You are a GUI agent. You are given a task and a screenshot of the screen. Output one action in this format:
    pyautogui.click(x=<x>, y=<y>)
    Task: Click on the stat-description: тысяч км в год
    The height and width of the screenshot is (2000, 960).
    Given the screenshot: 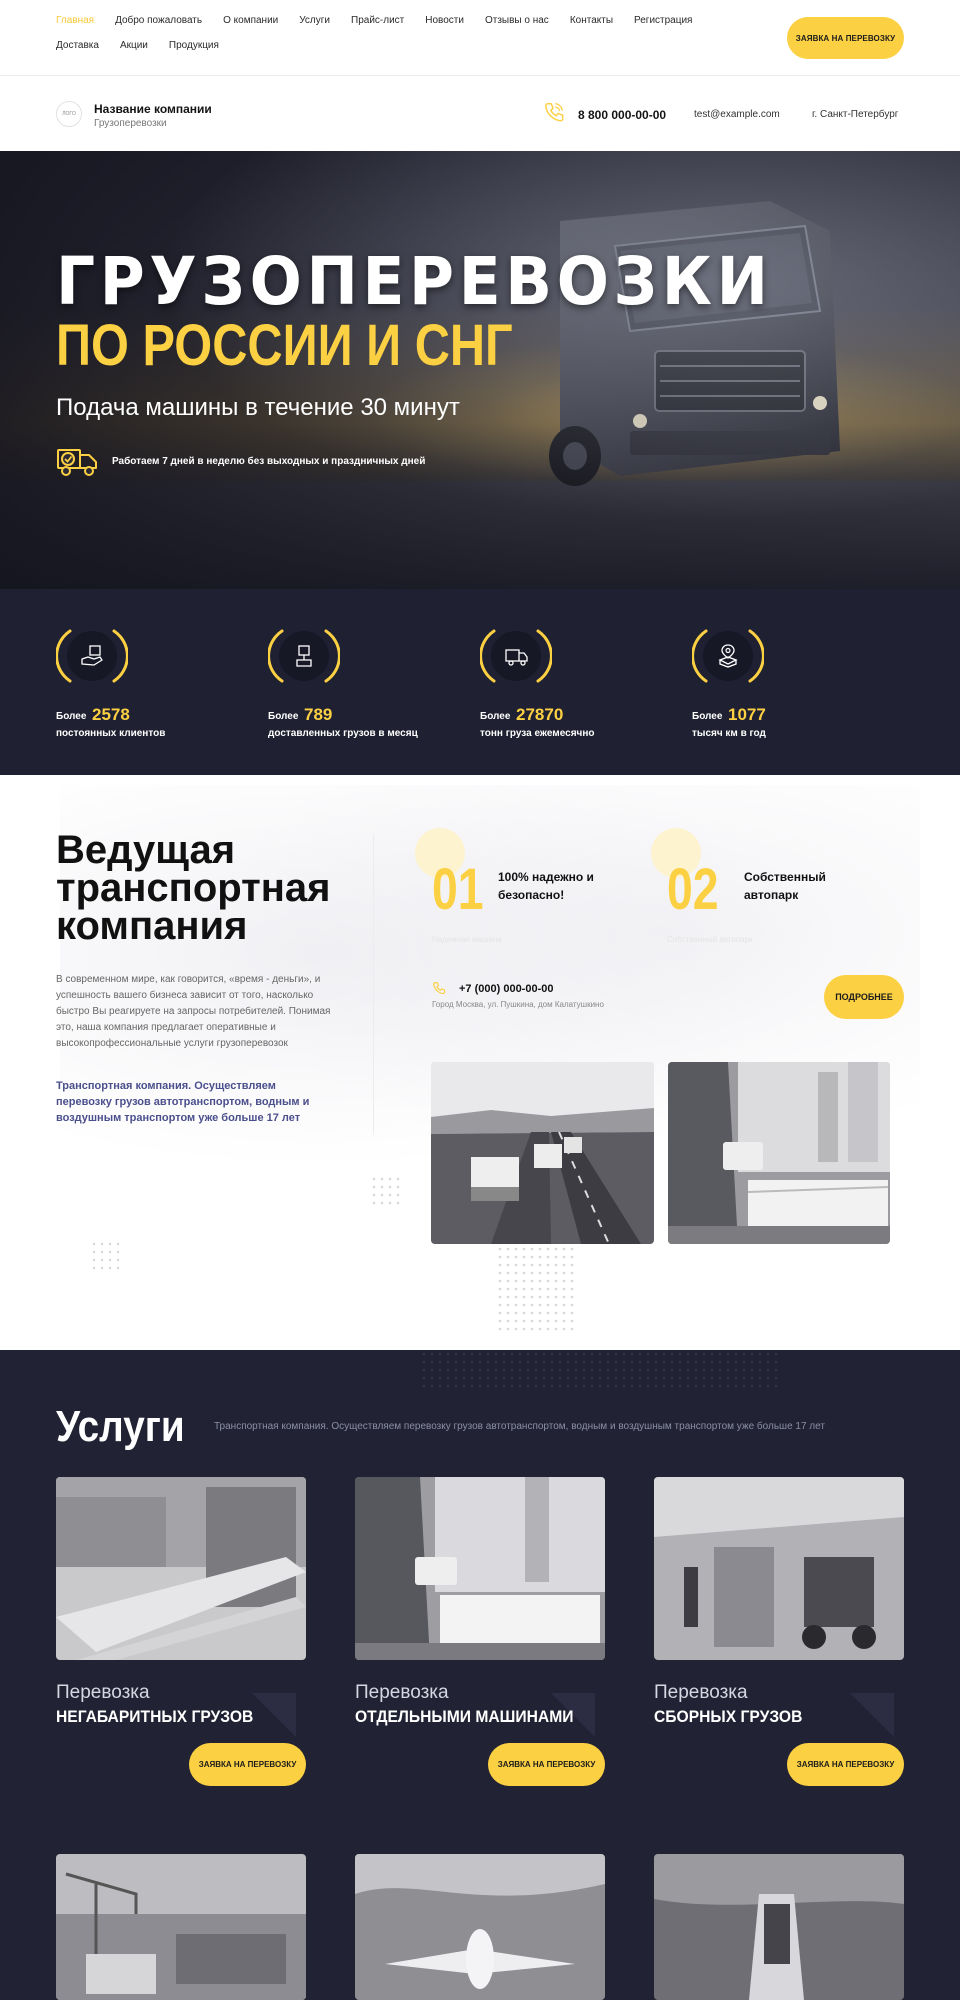 What is the action you would take?
    pyautogui.click(x=729, y=733)
    